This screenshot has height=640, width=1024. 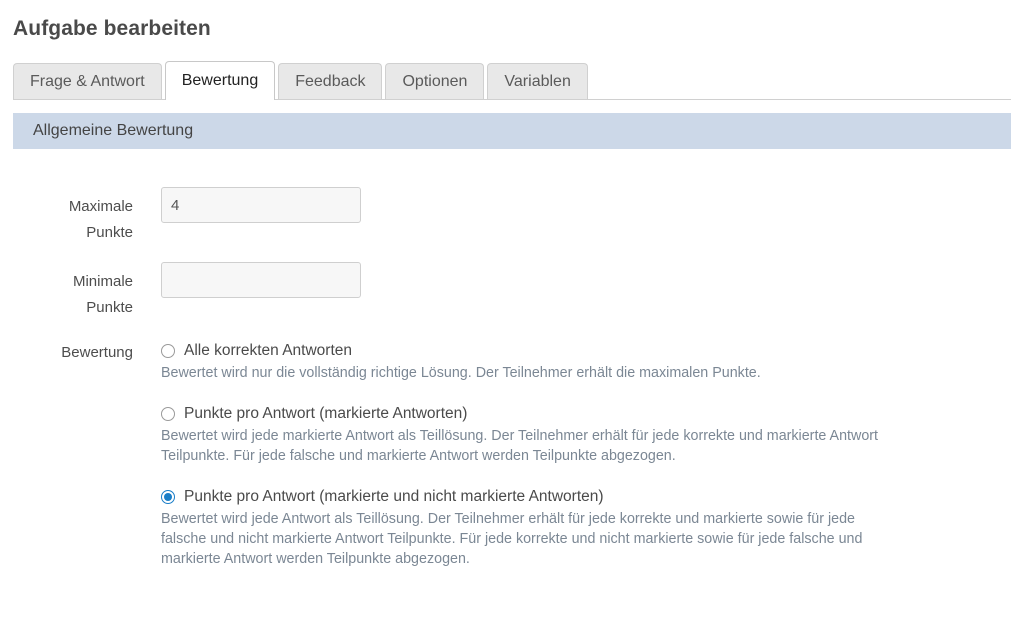 What do you see at coordinates (97, 352) in the screenshot?
I see `label-scoring-group: Bewertung` at bounding box center [97, 352].